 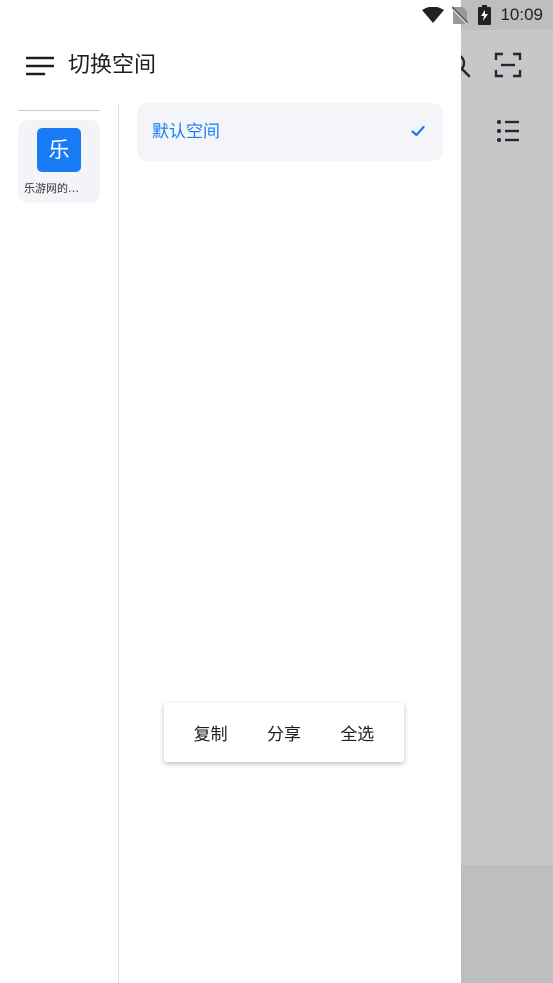 What do you see at coordinates (211, 732) in the screenshot?
I see `copy-button: 复制` at bounding box center [211, 732].